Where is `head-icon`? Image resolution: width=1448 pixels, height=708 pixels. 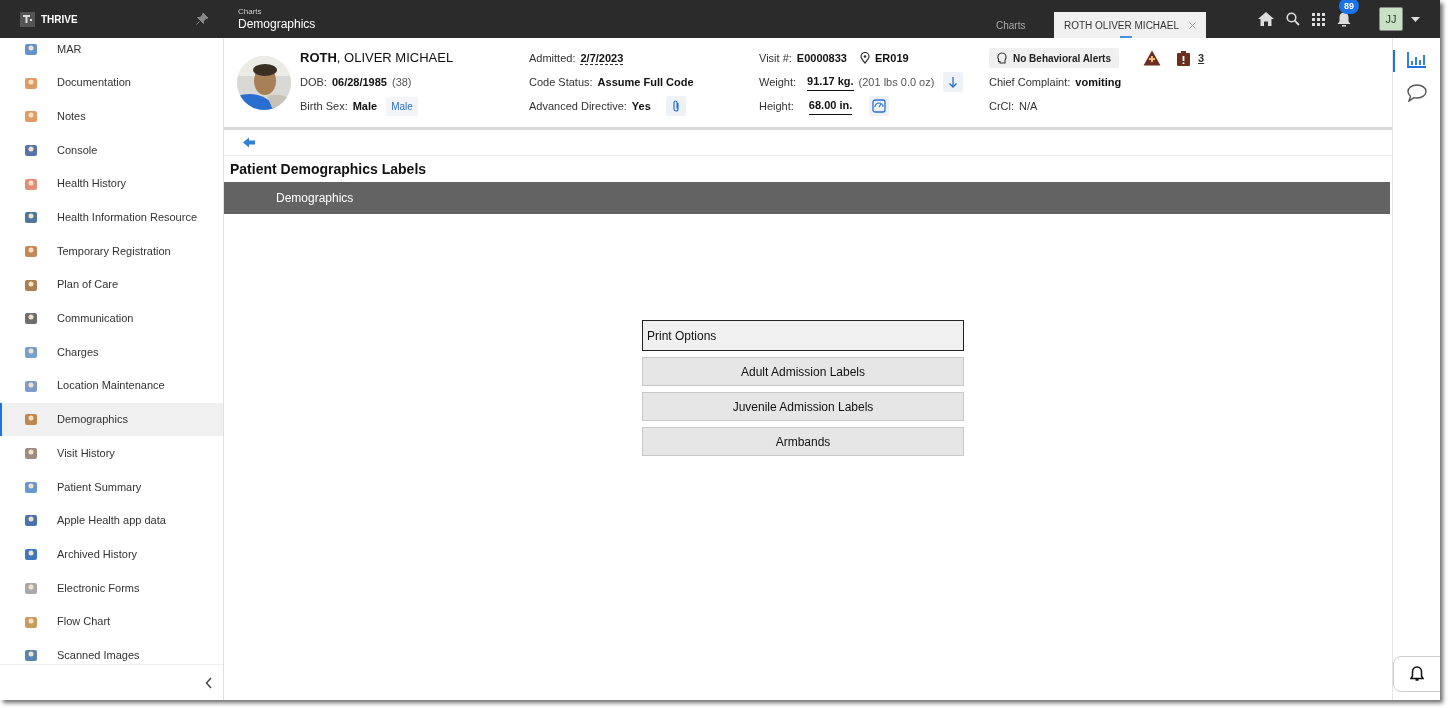
head-icon is located at coordinates (1002, 58).